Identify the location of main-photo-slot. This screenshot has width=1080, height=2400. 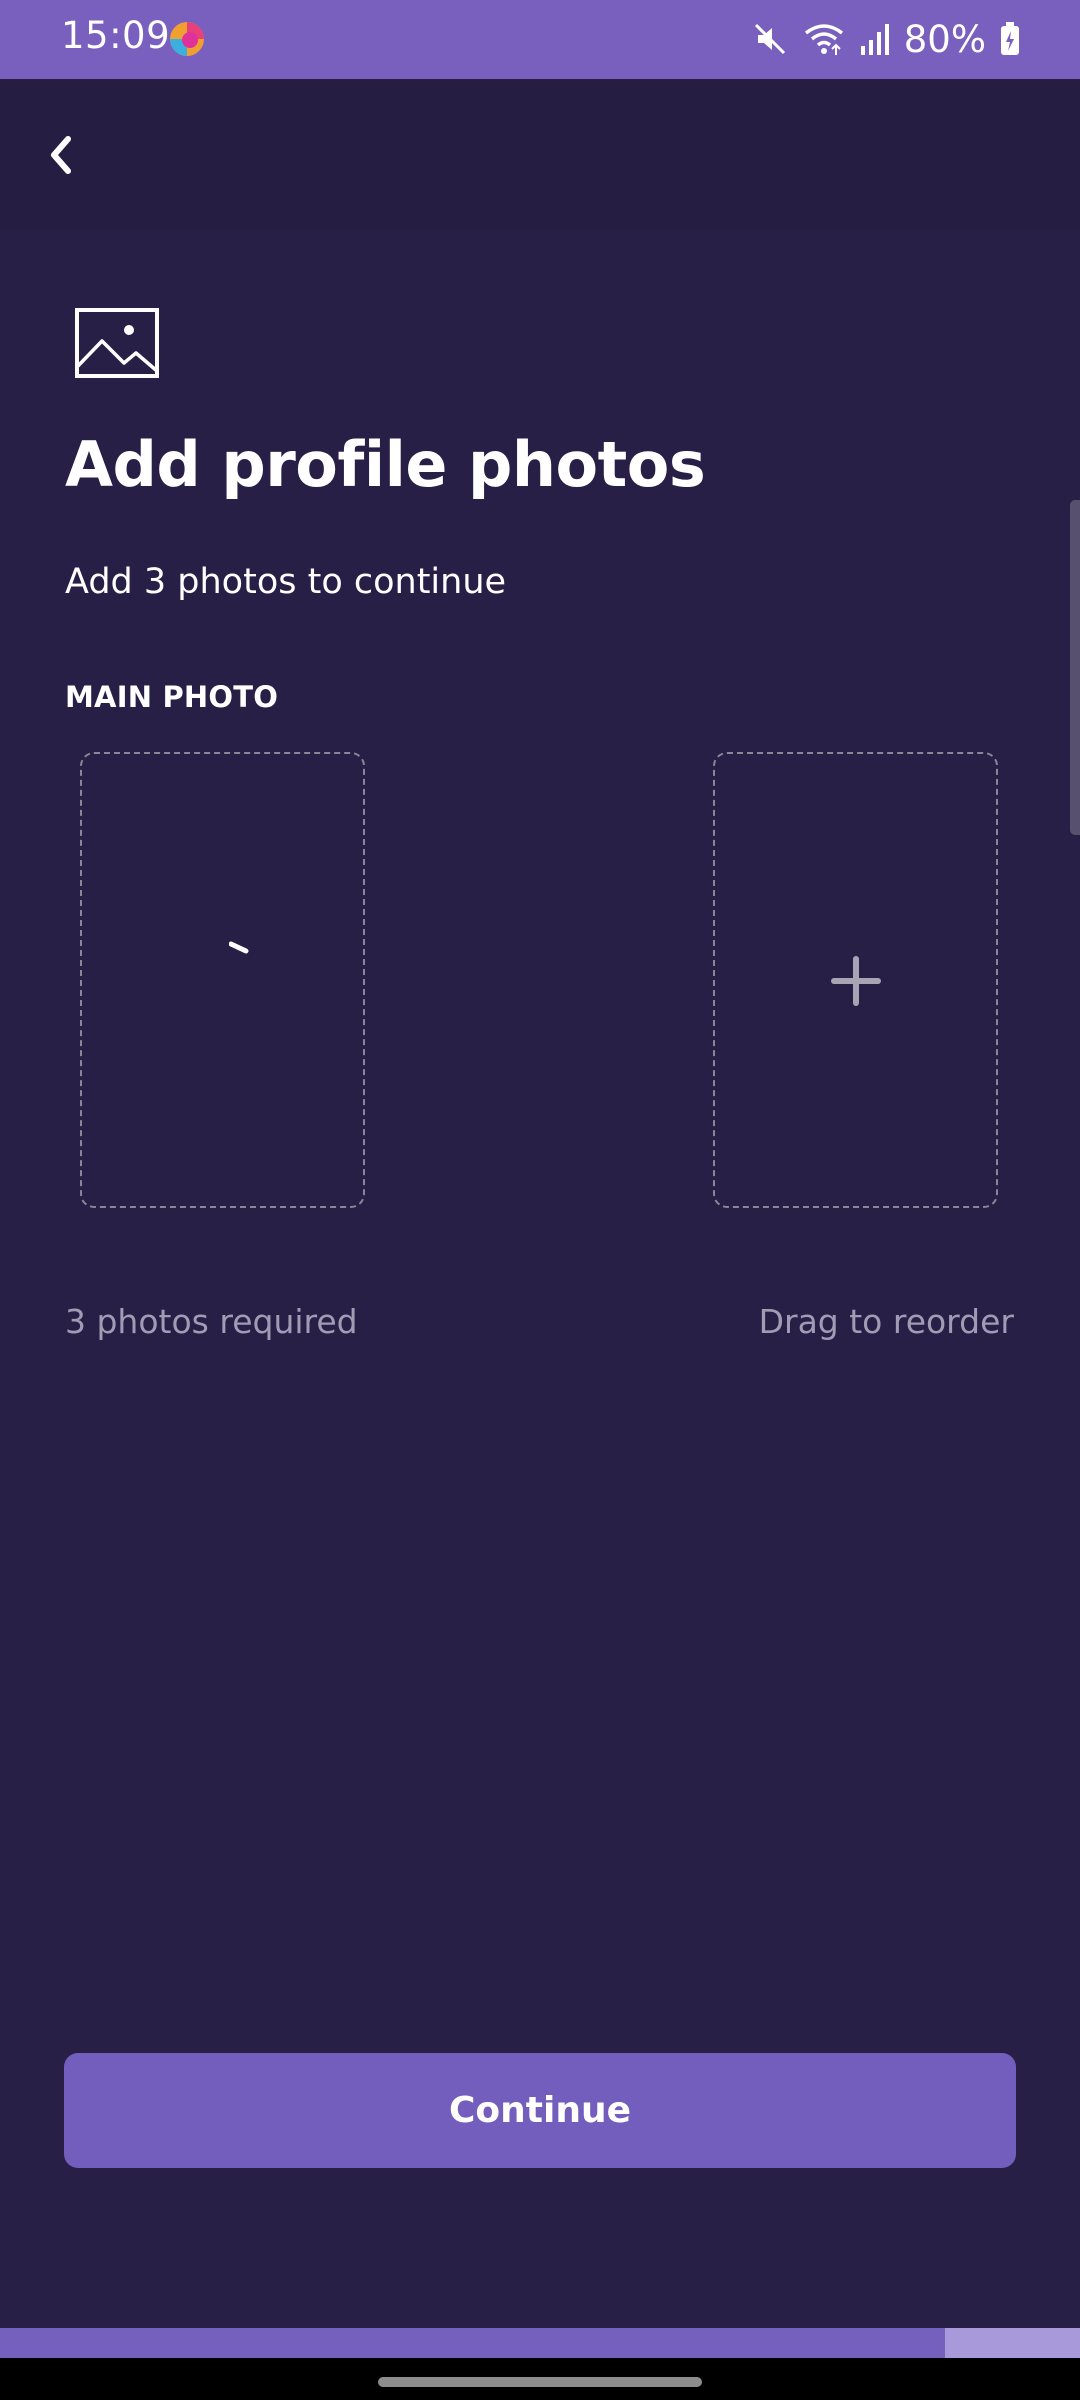
(222, 980).